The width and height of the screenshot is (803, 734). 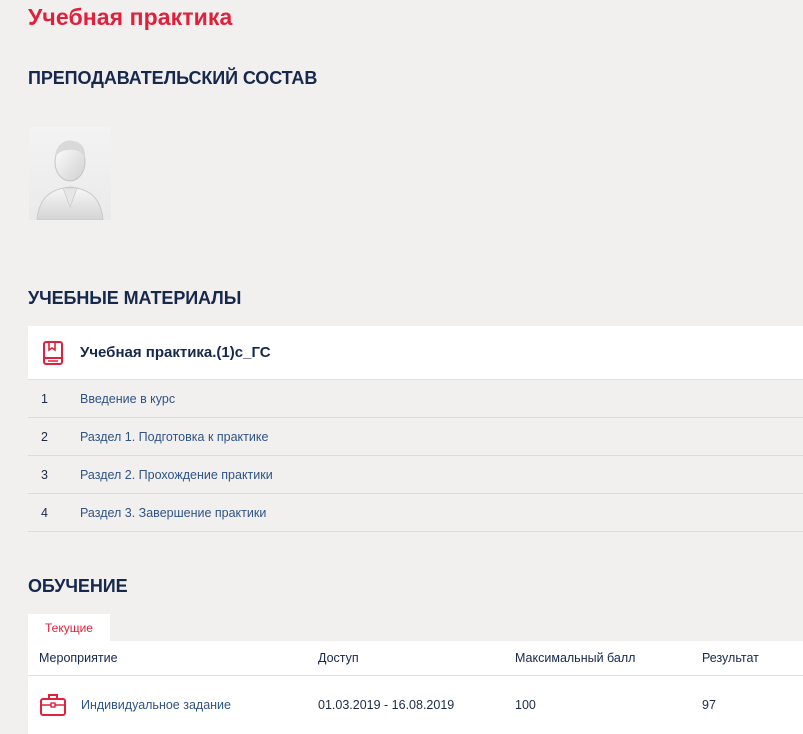 What do you see at coordinates (53, 353) in the screenshot?
I see `book-icon` at bounding box center [53, 353].